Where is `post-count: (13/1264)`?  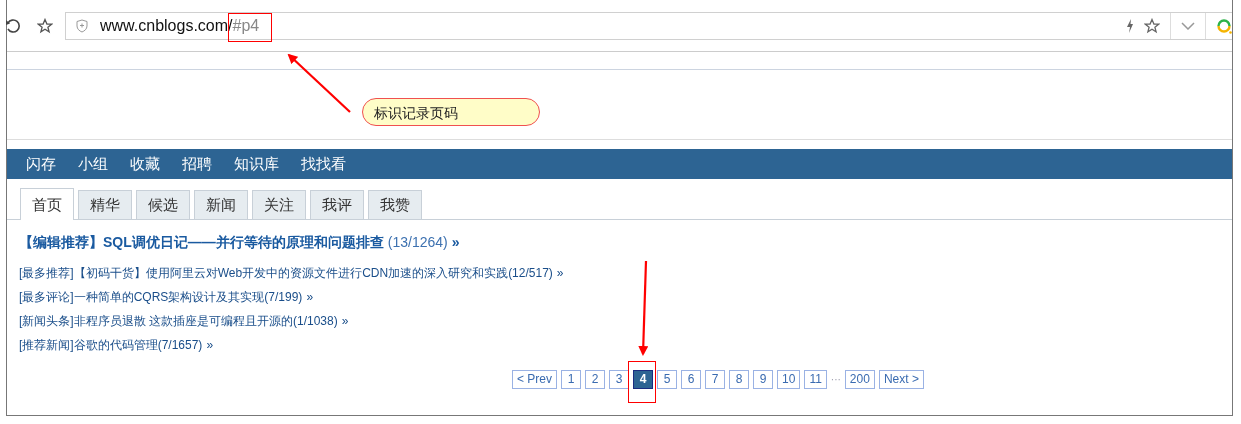
post-count: (13/1264) is located at coordinates (417, 242).